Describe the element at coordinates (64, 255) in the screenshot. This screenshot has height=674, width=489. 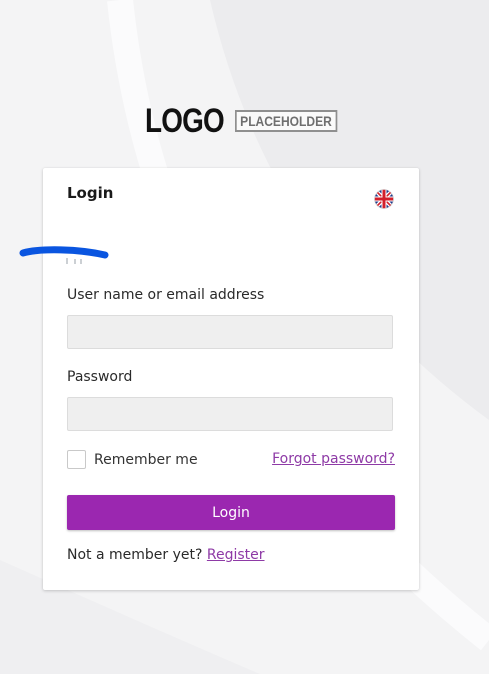
I see `redaction-scribble` at that location.